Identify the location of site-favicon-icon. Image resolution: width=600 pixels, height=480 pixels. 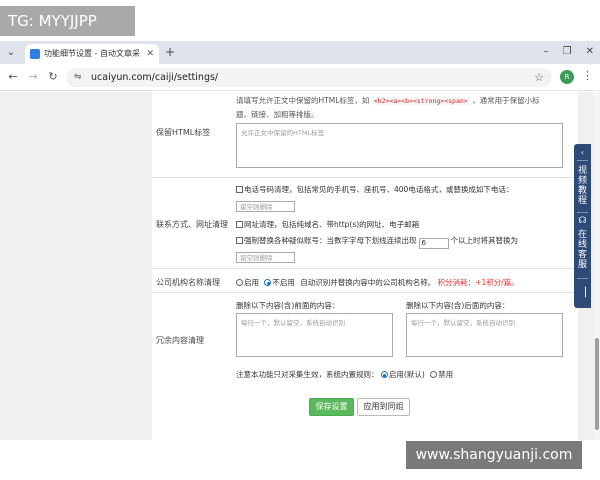
(35, 54).